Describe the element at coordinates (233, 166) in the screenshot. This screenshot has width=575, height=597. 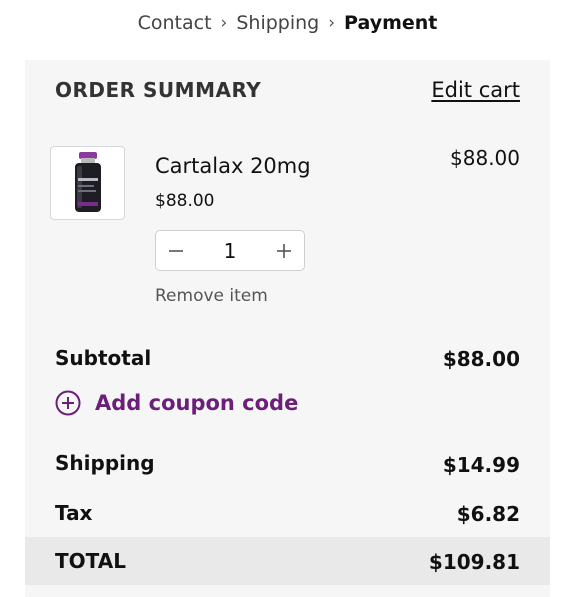
I see `item-name: Cartalax 20mg` at that location.